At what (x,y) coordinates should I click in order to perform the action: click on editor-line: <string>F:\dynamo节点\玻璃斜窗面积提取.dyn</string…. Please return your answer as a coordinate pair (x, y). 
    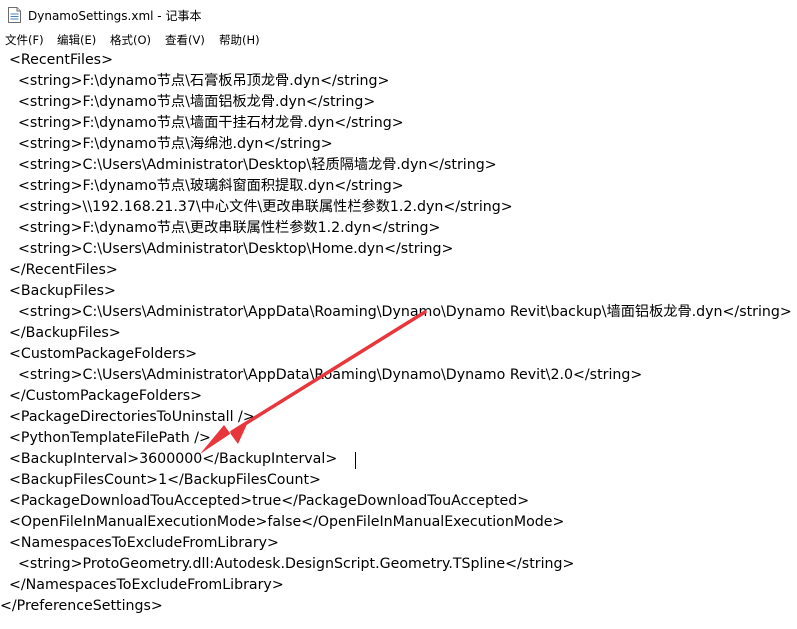
    Looking at the image, I should click on (202, 186).